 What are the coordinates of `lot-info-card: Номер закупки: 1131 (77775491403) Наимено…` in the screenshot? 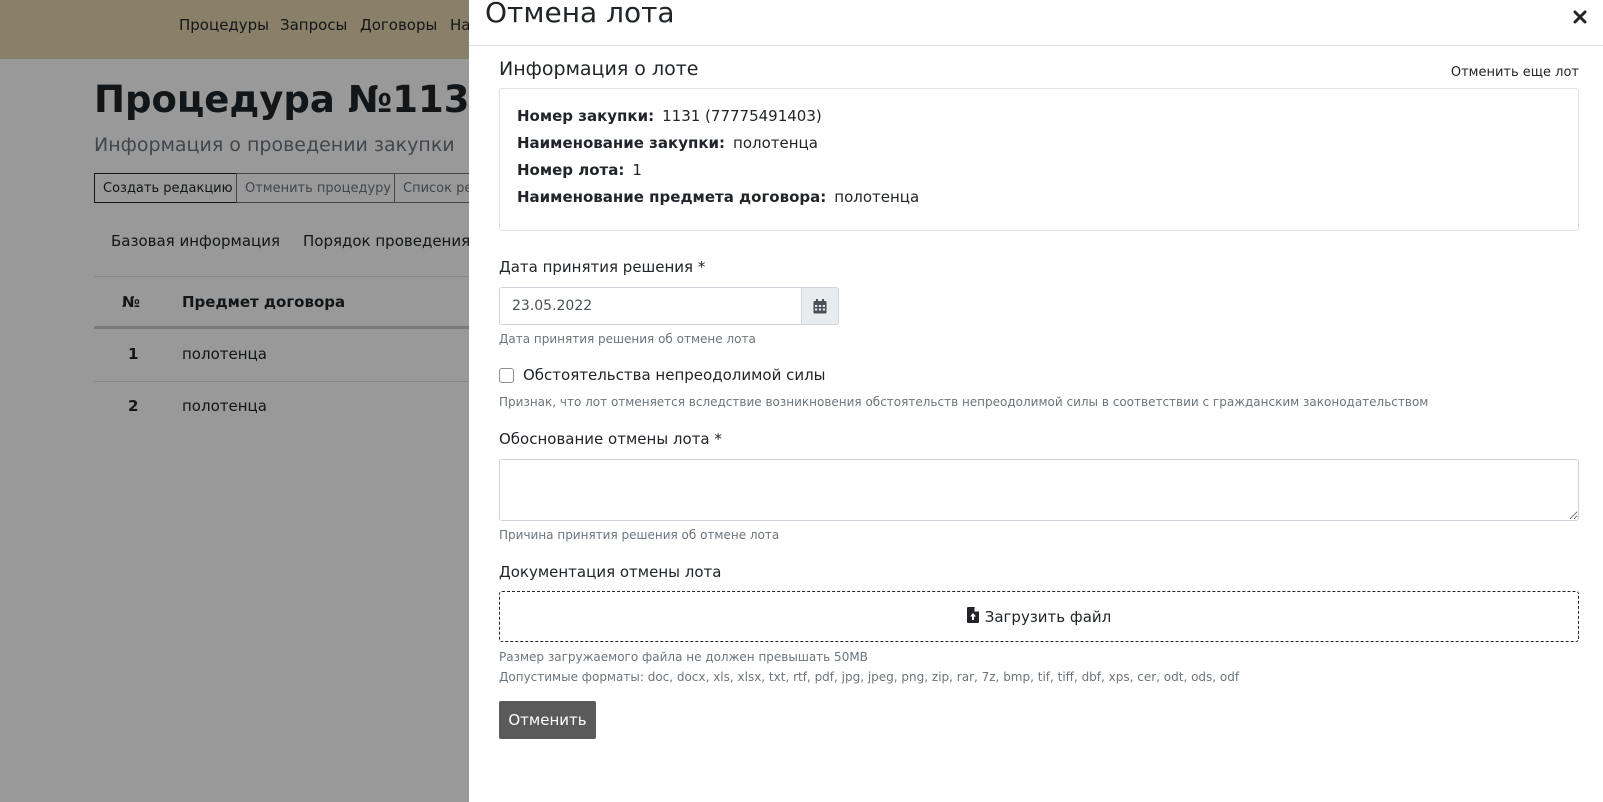 It's located at (1039, 159).